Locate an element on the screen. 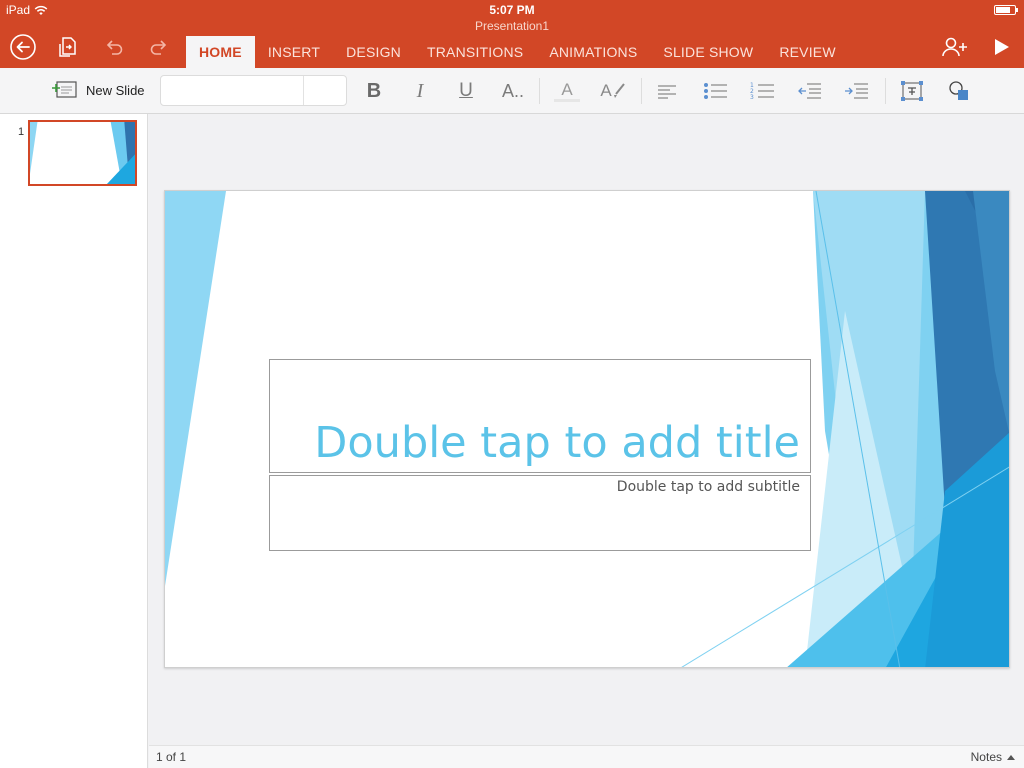 This screenshot has width=1024, height=768. tab-slide-show: SLIDE SHOW is located at coordinates (708, 52).